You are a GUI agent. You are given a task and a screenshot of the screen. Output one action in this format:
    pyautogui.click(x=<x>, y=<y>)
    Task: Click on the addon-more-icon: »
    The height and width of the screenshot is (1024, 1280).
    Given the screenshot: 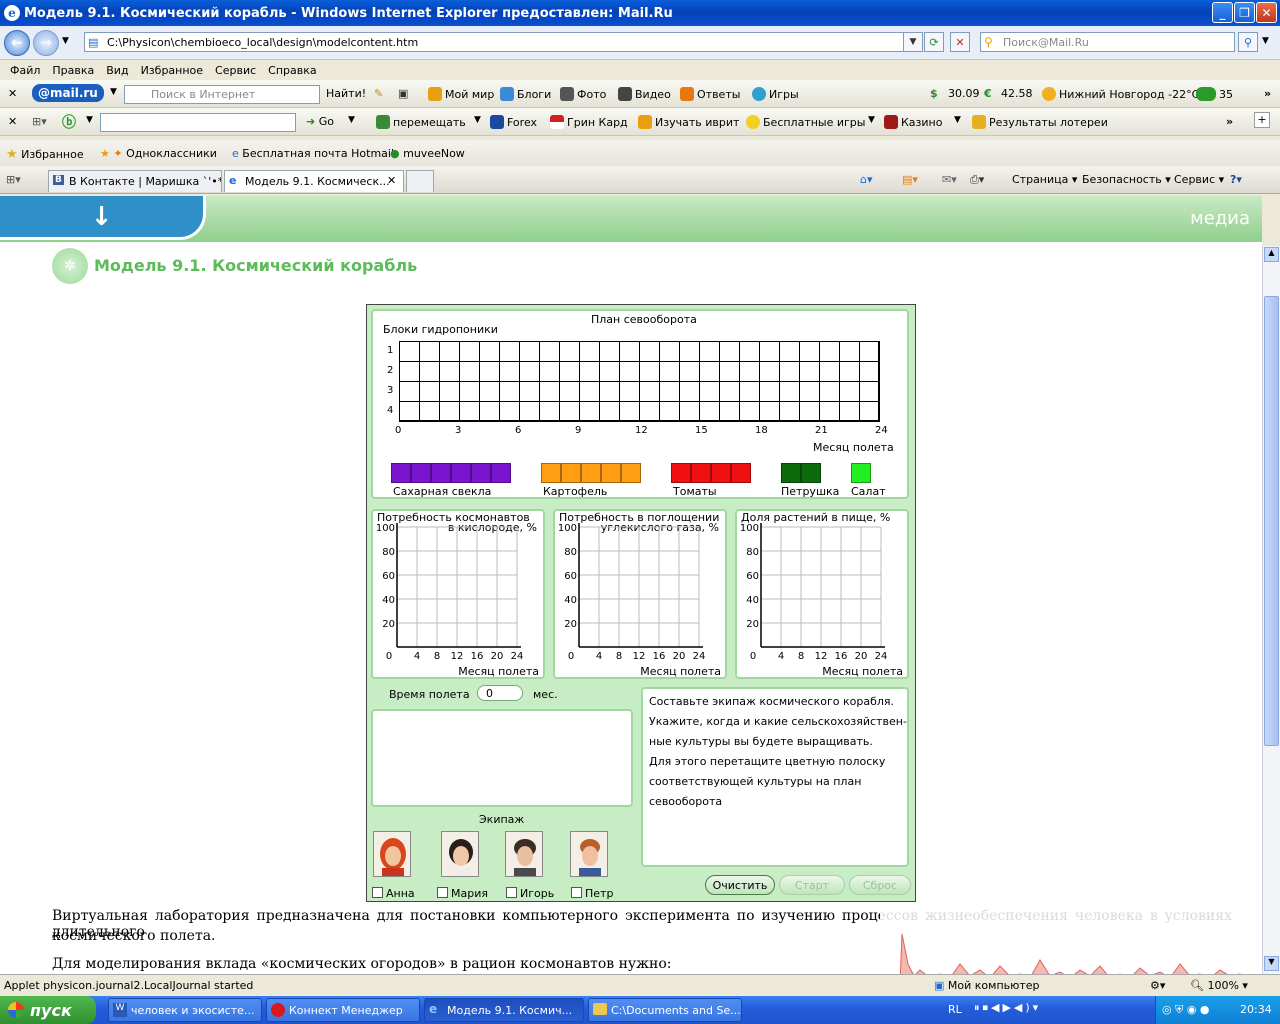 What is the action you would take?
    pyautogui.click(x=1229, y=121)
    